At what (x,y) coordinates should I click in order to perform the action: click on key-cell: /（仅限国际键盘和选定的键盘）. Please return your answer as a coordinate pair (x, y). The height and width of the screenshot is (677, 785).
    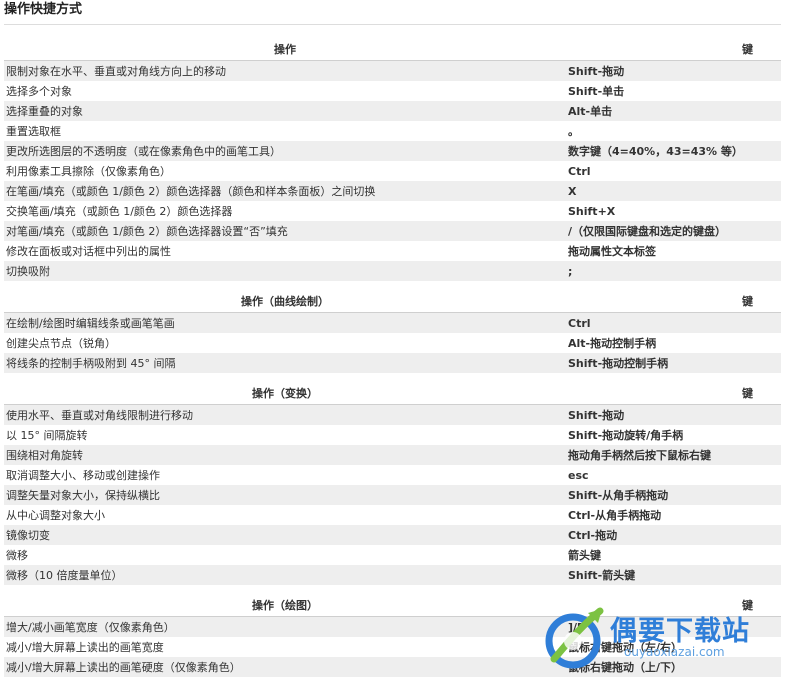
    Looking at the image, I should click on (647, 231).